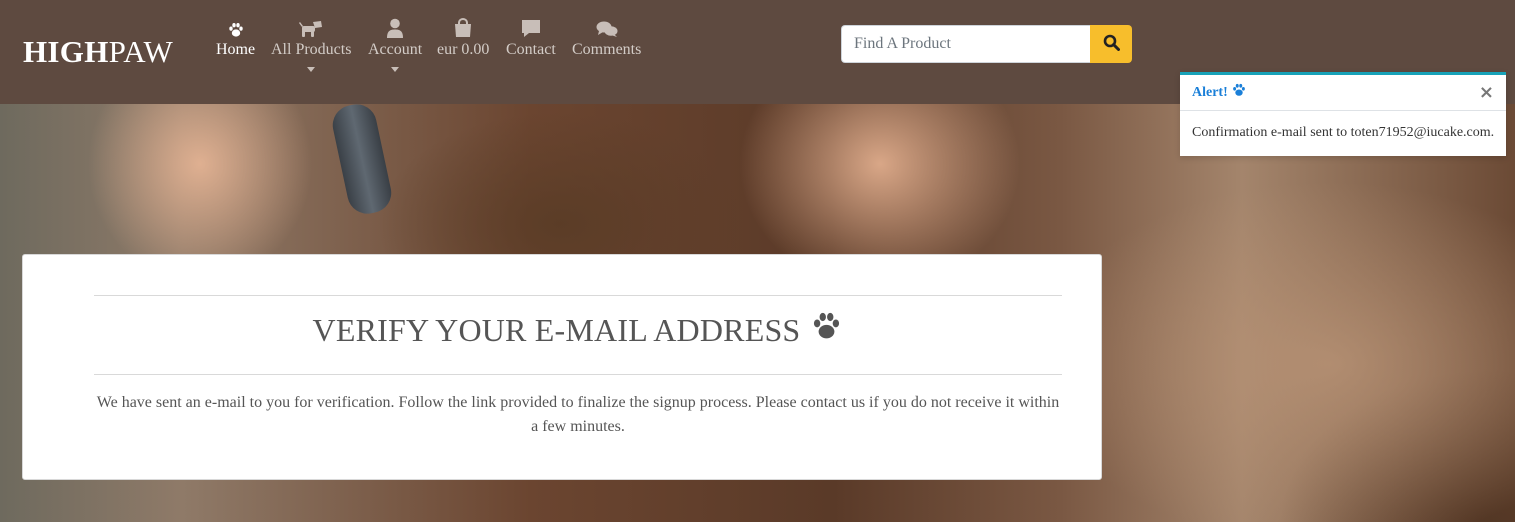 The height and width of the screenshot is (522, 1515). What do you see at coordinates (141, 51) in the screenshot?
I see `brand-light: PAW` at bounding box center [141, 51].